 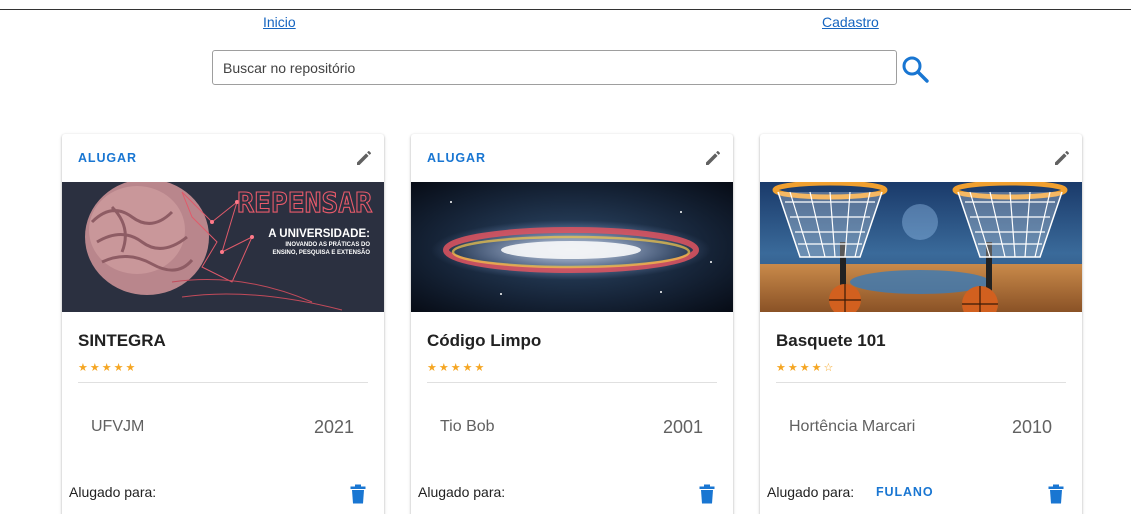 I want to click on book-title: Código Limpo, so click(x=484, y=340).